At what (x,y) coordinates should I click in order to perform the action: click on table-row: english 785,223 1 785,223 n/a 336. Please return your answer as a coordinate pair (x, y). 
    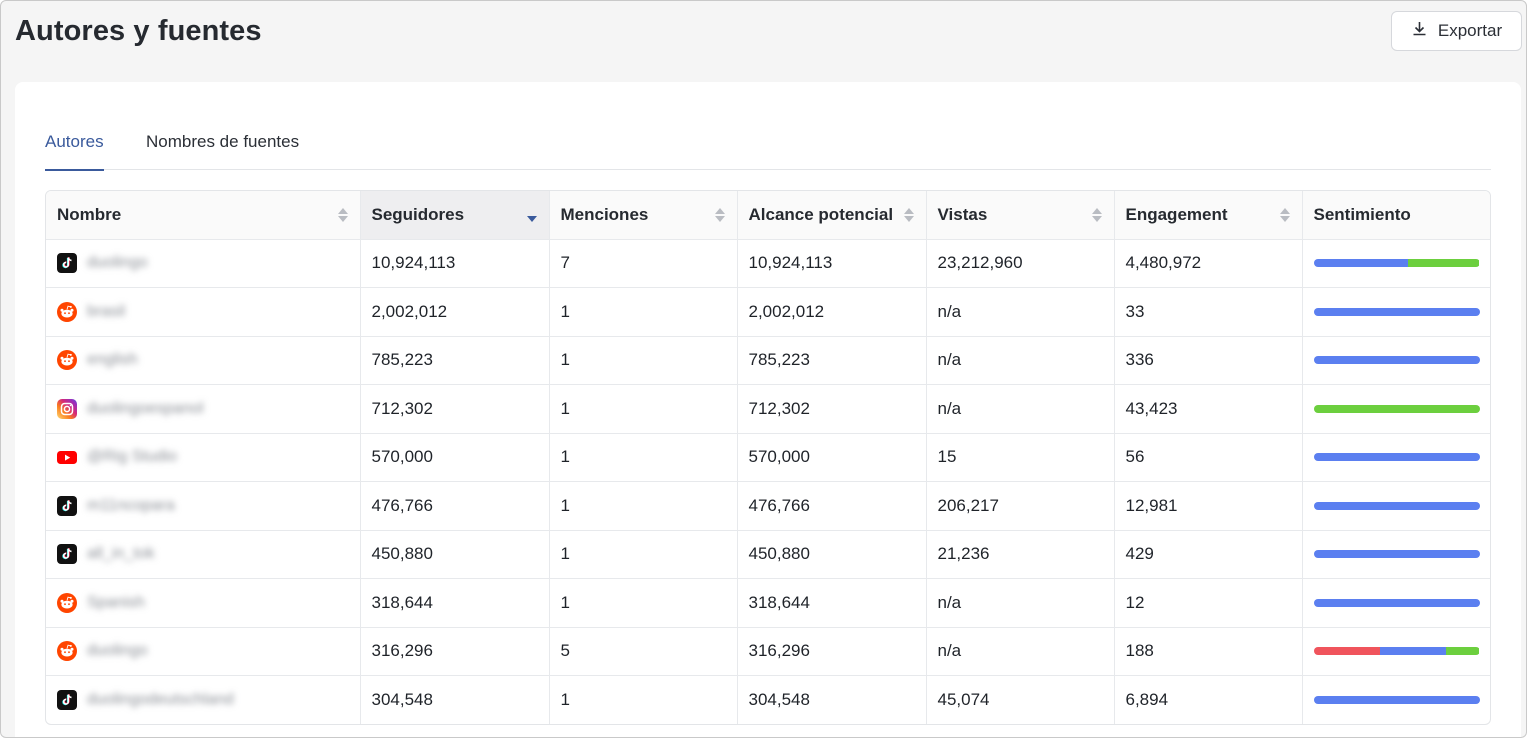
    Looking at the image, I should click on (768, 360).